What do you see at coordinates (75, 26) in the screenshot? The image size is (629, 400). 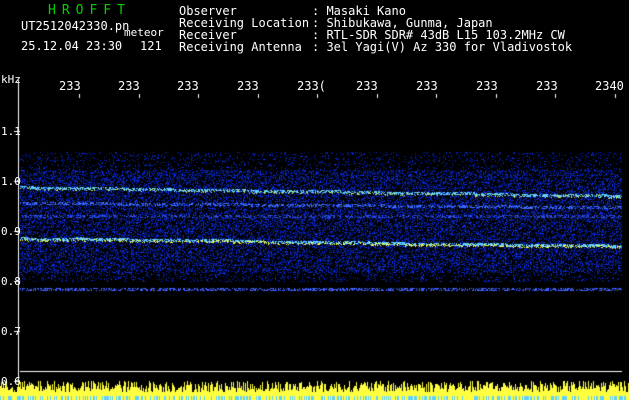 I see `filename-text: UT2512042330.pn` at bounding box center [75, 26].